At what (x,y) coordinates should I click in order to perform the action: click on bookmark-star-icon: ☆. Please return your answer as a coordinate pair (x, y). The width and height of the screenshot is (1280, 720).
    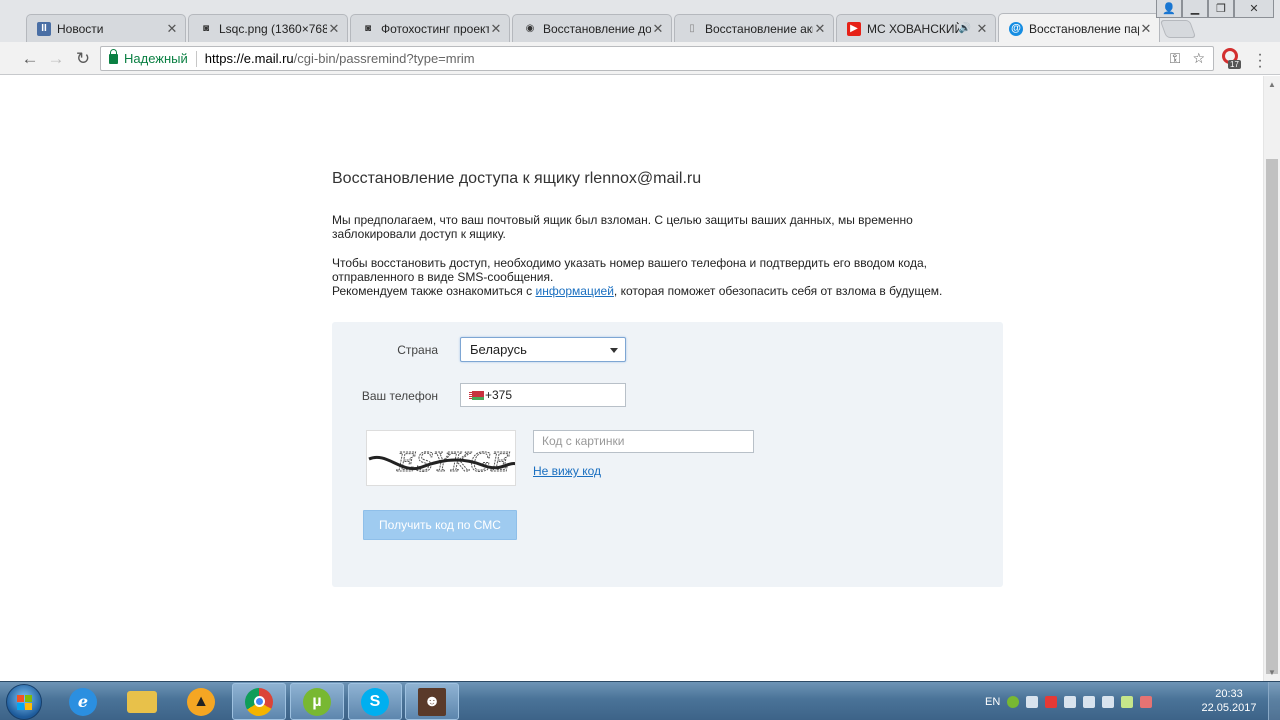
    Looking at the image, I should click on (1198, 58).